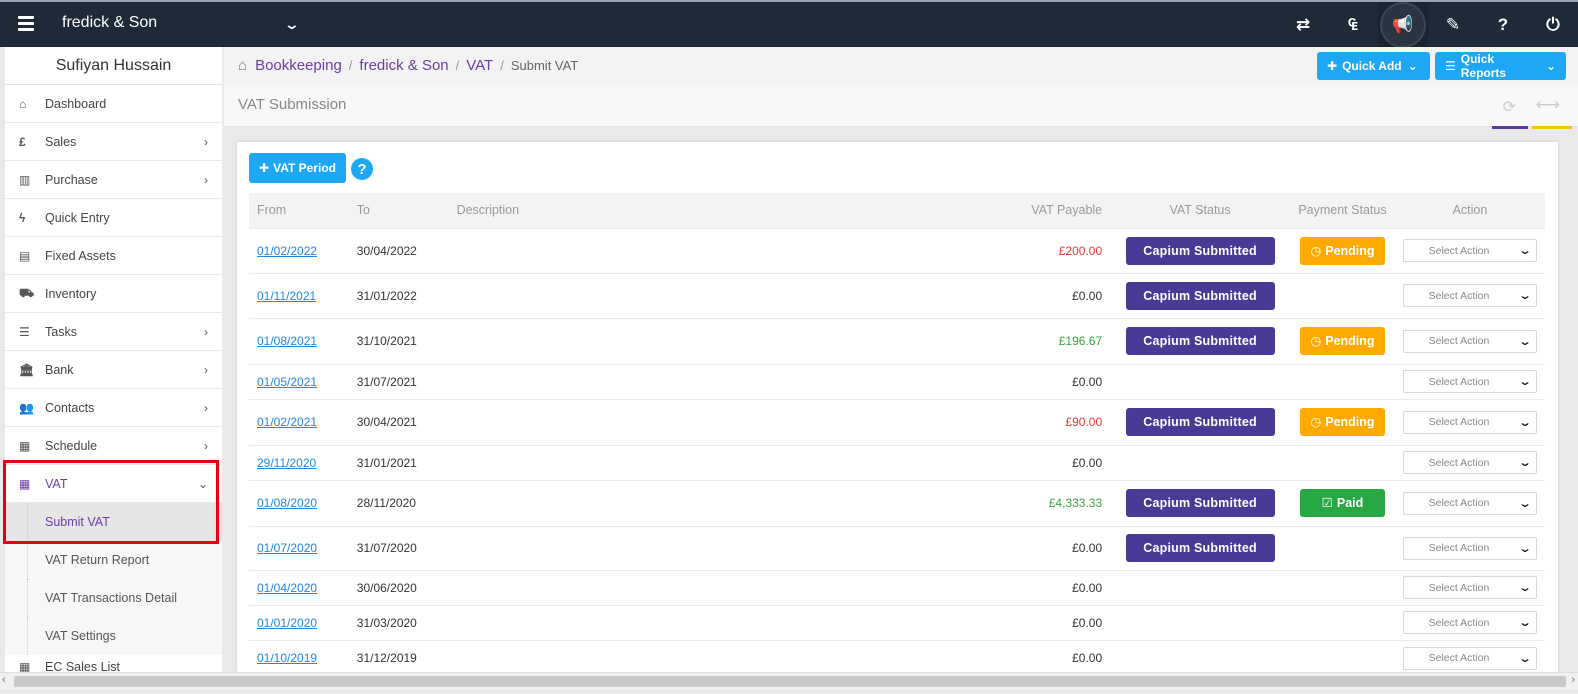  I want to click on period-from-link: 01/02/2022, so click(287, 251).